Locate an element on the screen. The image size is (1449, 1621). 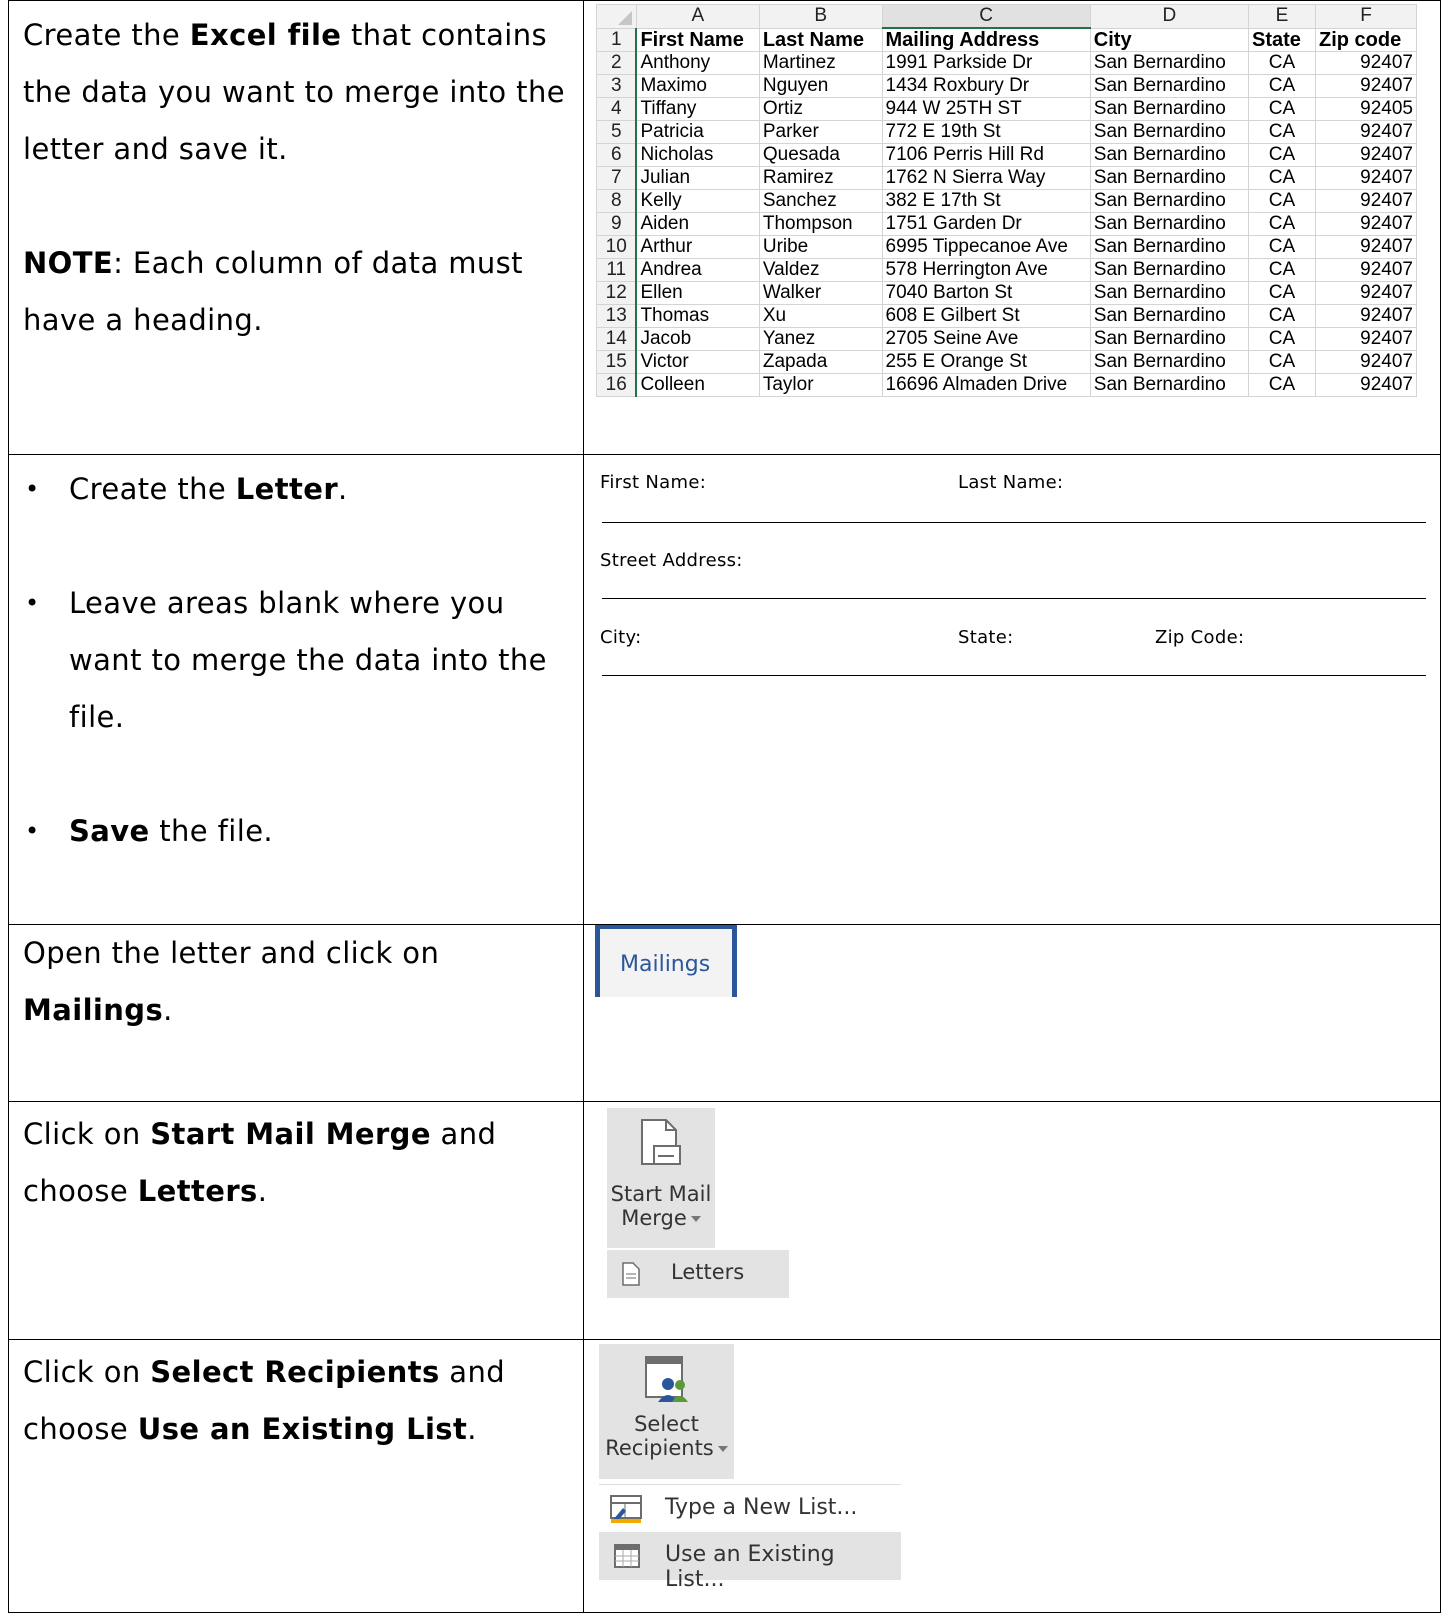
row-number: 8 is located at coordinates (617, 201).